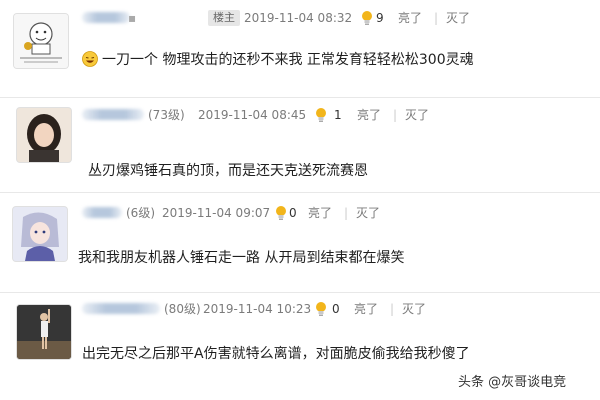  What do you see at coordinates (257, 309) in the screenshot?
I see `comment-time: 2019-11-04 10:23` at bounding box center [257, 309].